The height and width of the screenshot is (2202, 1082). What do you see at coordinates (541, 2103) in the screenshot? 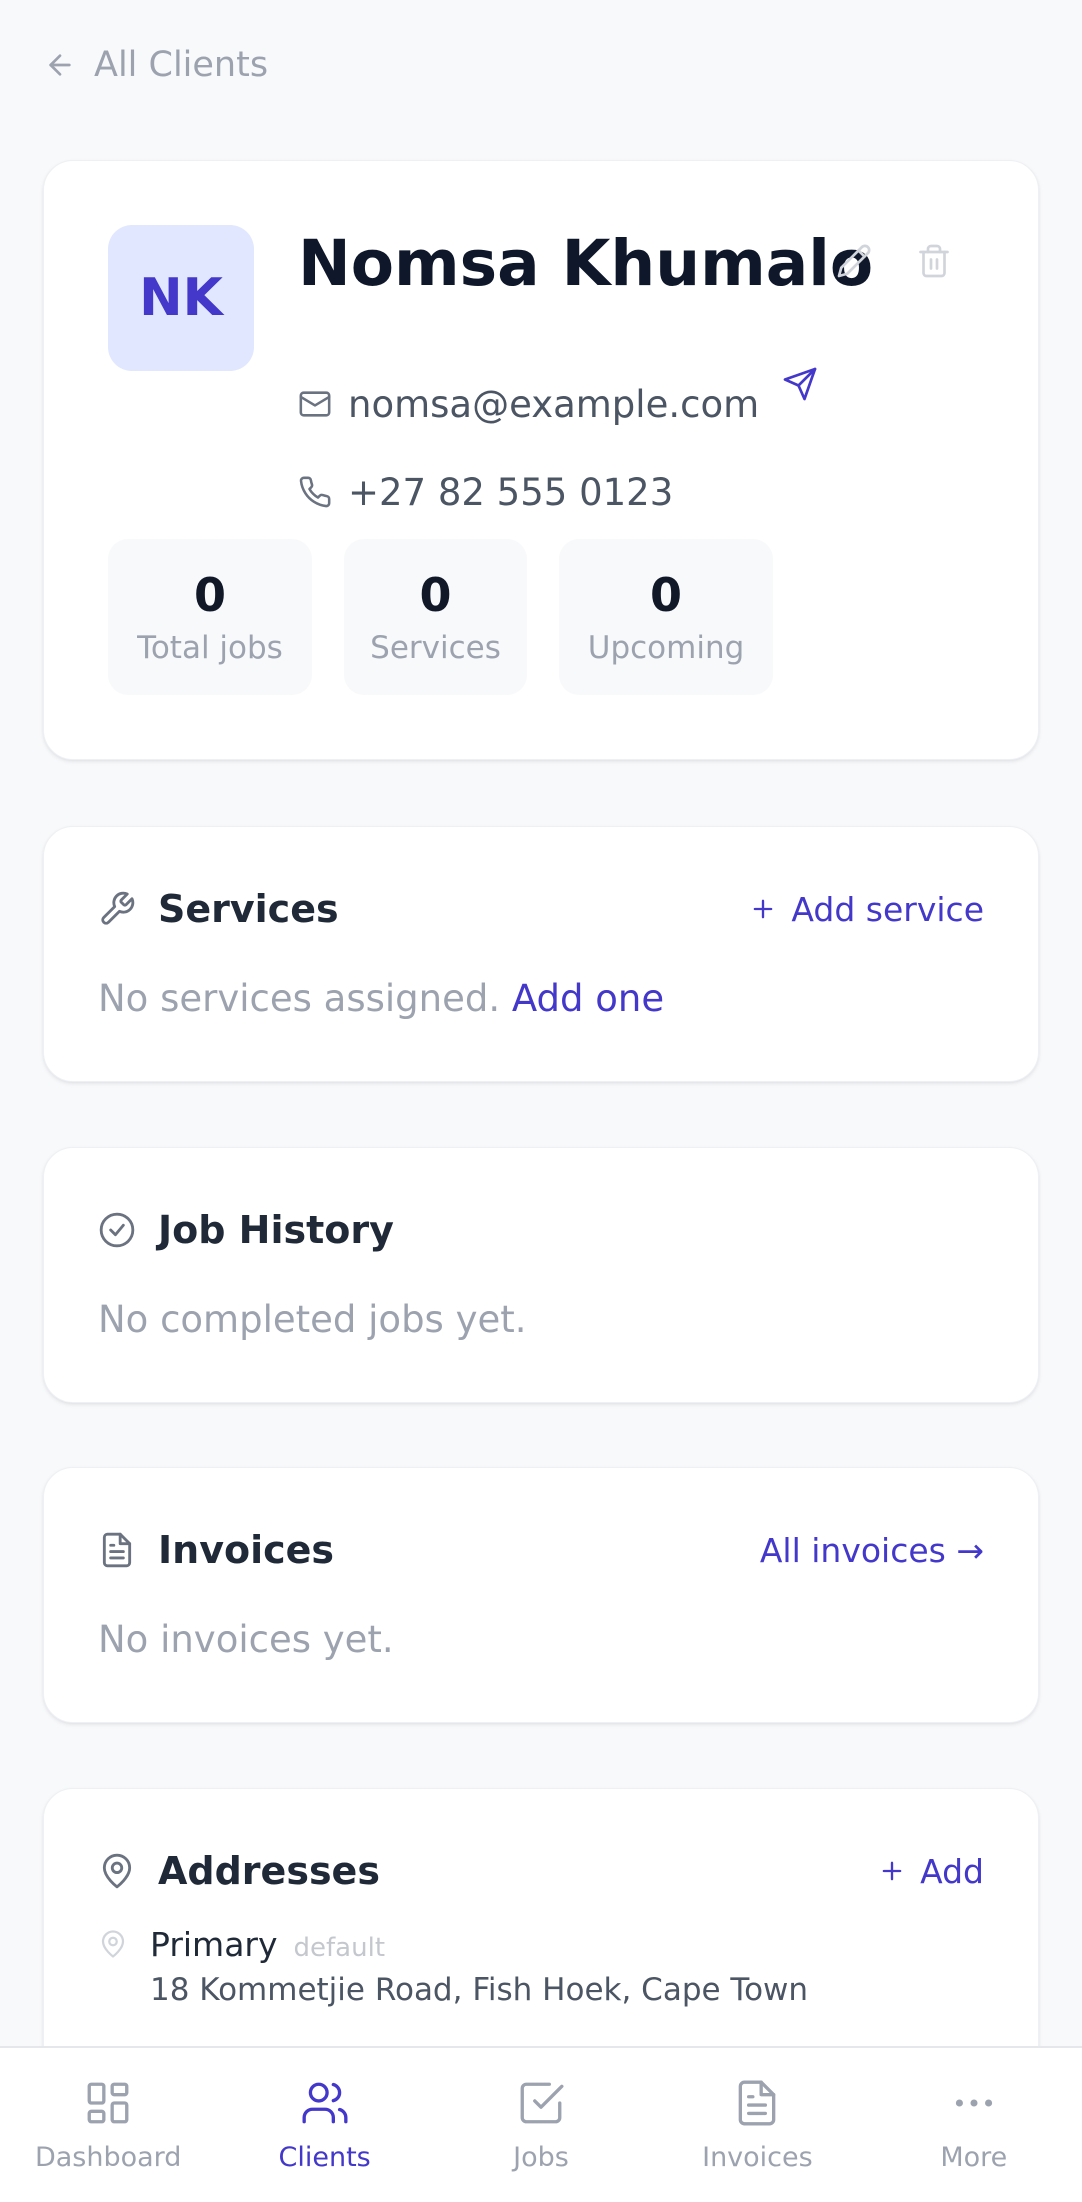
I see `check-square-icon` at bounding box center [541, 2103].